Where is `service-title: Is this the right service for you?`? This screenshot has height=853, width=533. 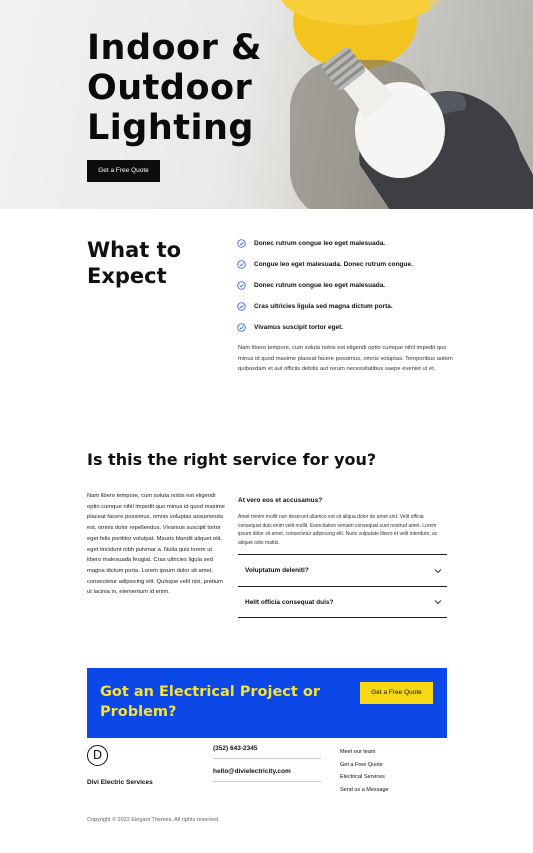
service-title: Is this the right service for you? is located at coordinates (232, 459).